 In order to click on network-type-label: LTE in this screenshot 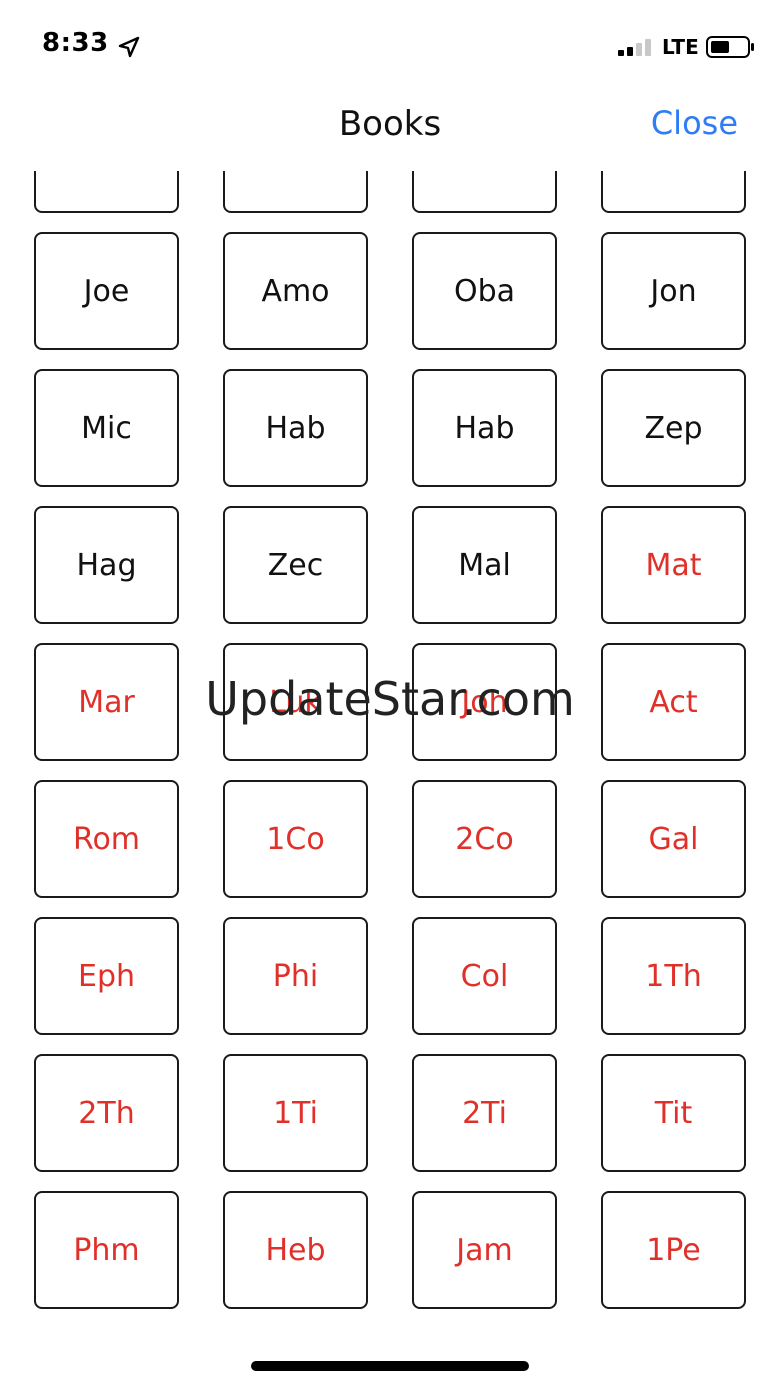, I will do `click(680, 47)`.